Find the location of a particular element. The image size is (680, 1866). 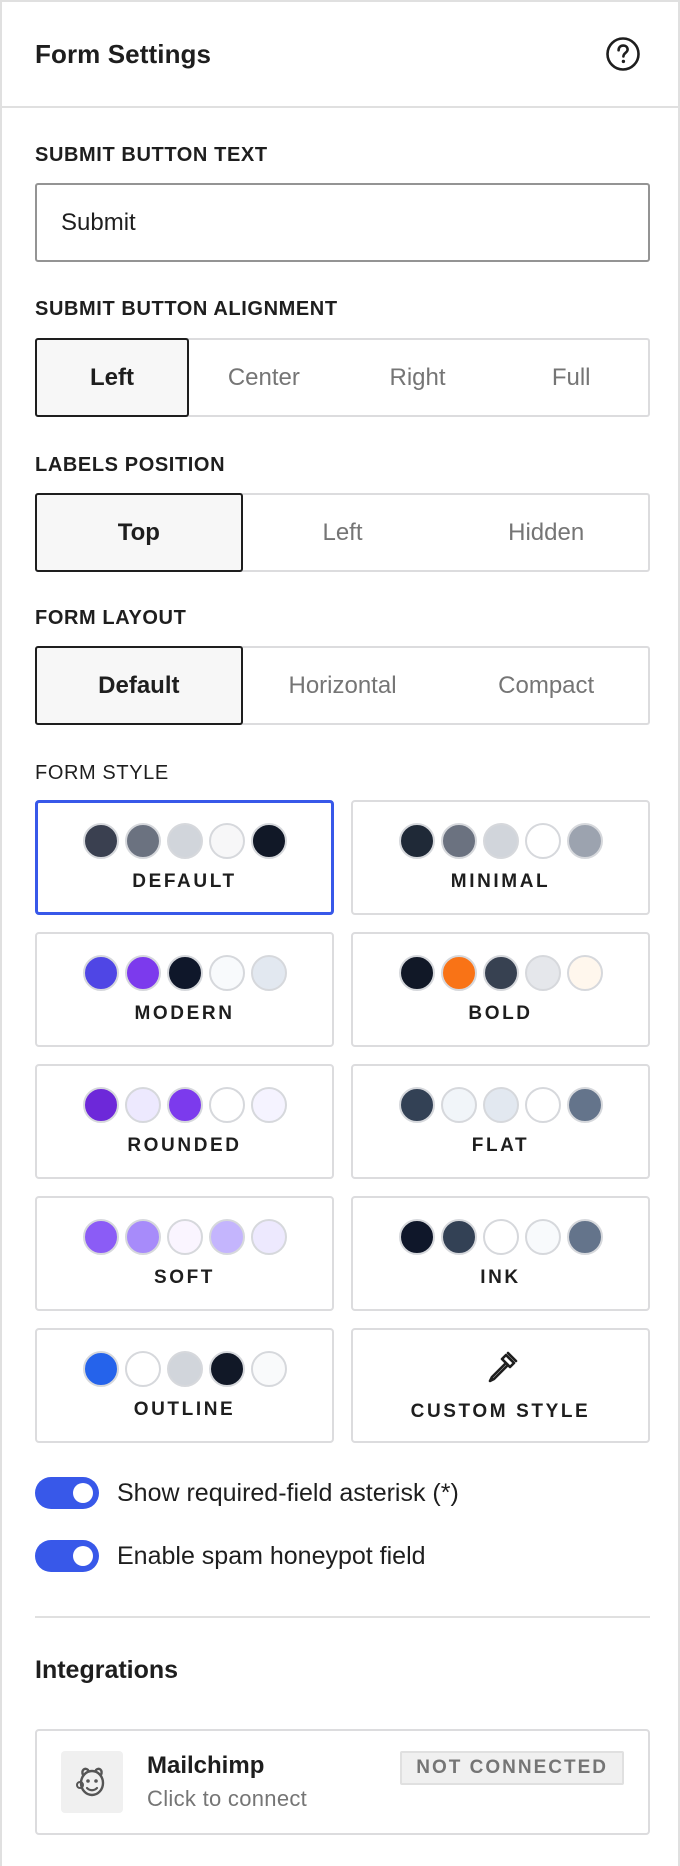

panel-title: Form Settings is located at coordinates (123, 53).